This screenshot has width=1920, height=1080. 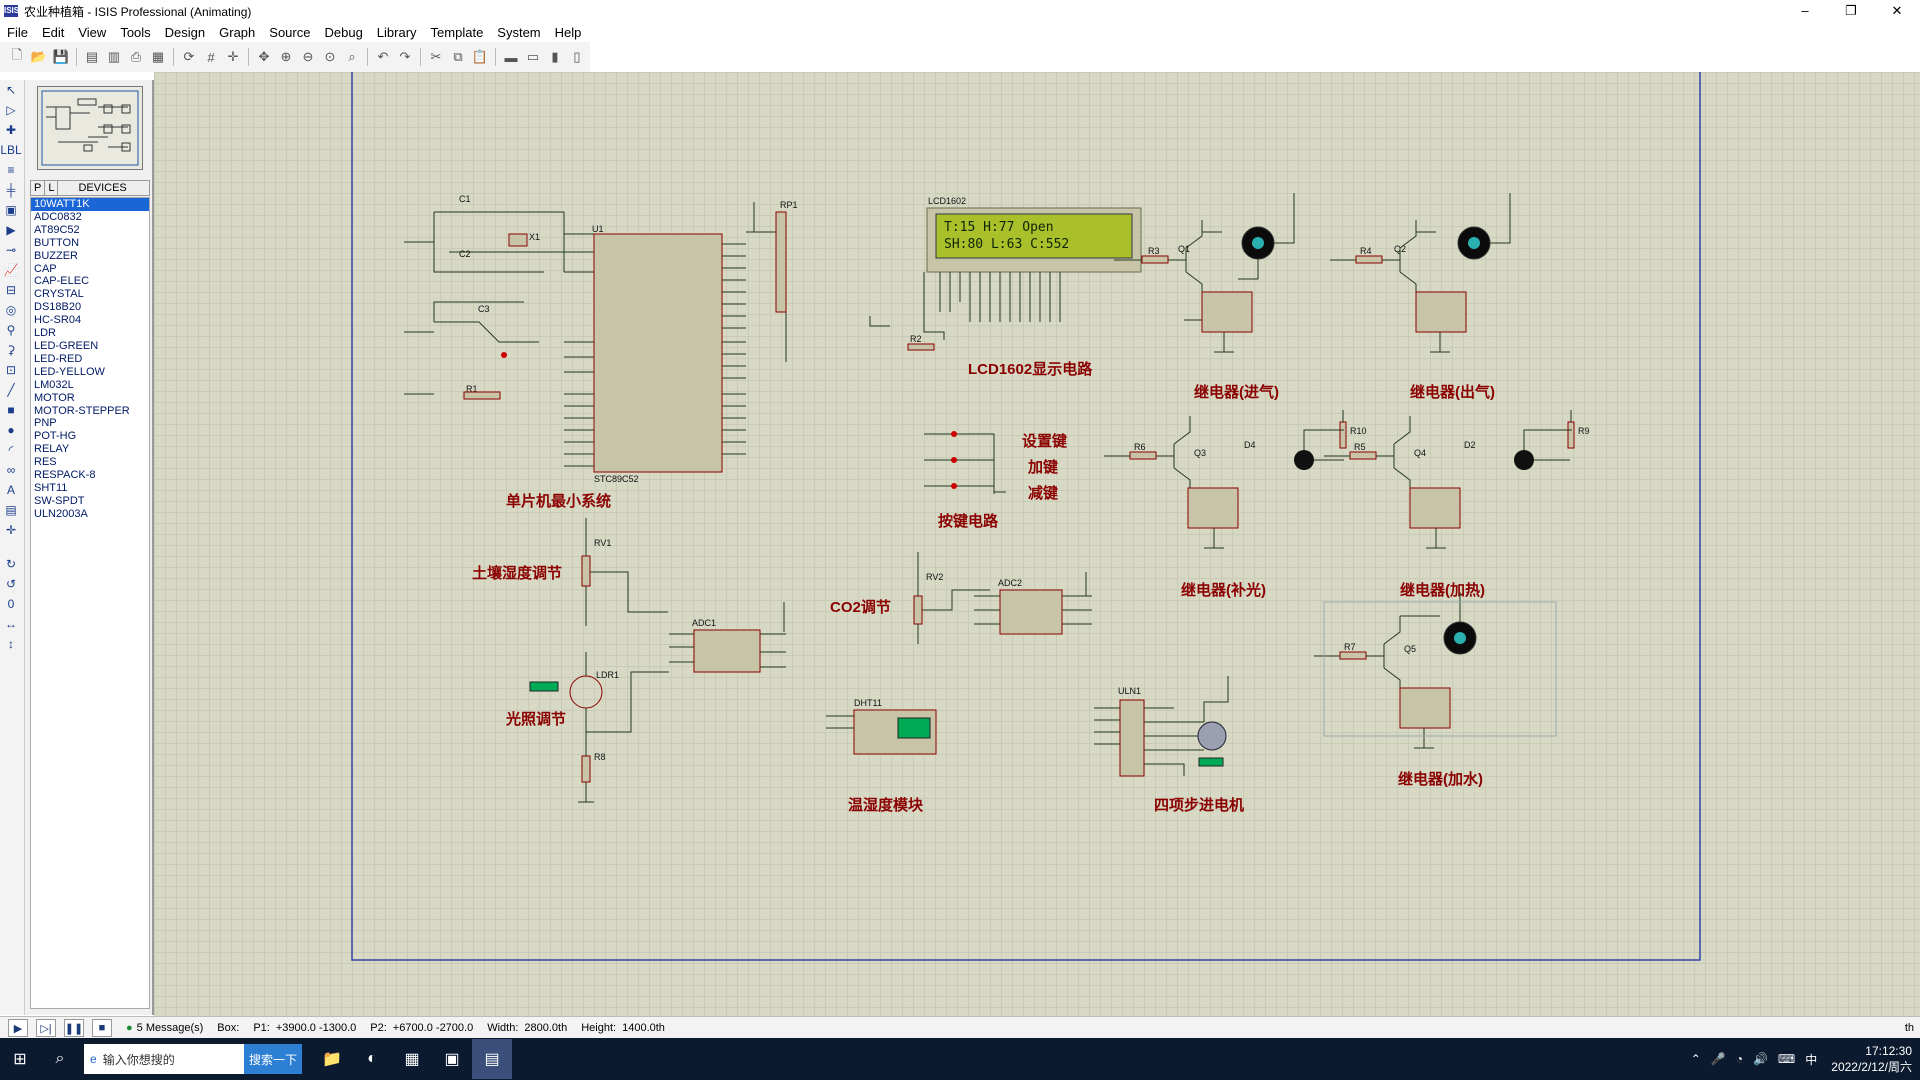 I want to click on calculator-icon: ▦, so click(x=412, y=1059).